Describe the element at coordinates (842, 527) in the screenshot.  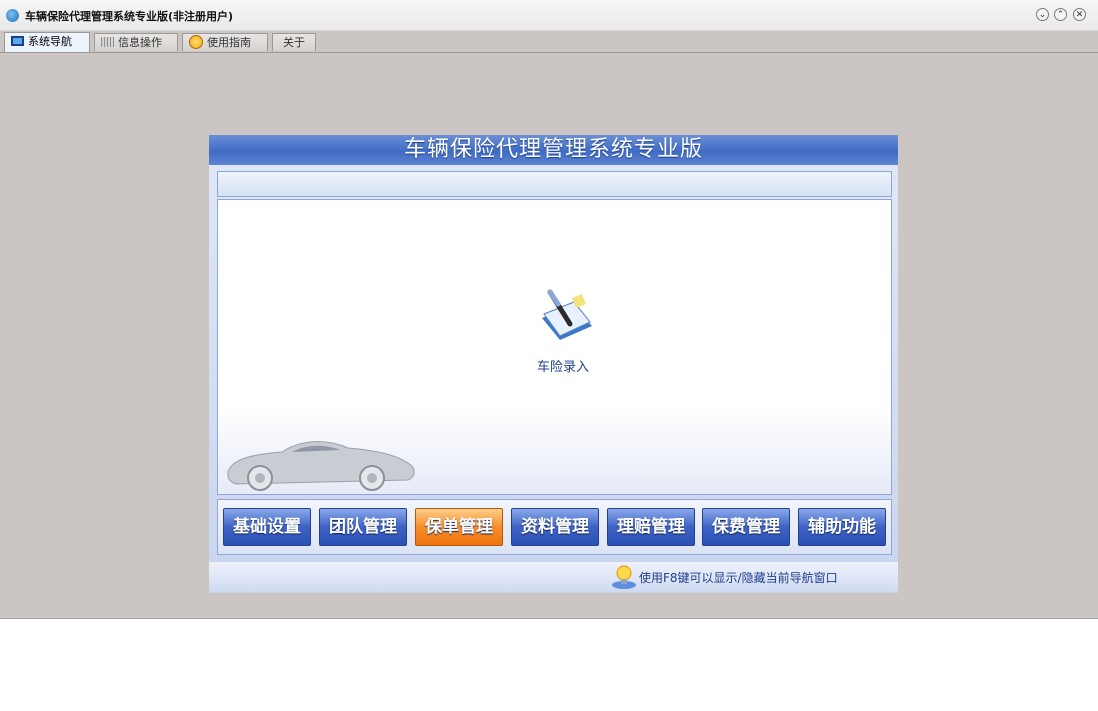
I see `auxiliary-functions-button: 辅助功能` at that location.